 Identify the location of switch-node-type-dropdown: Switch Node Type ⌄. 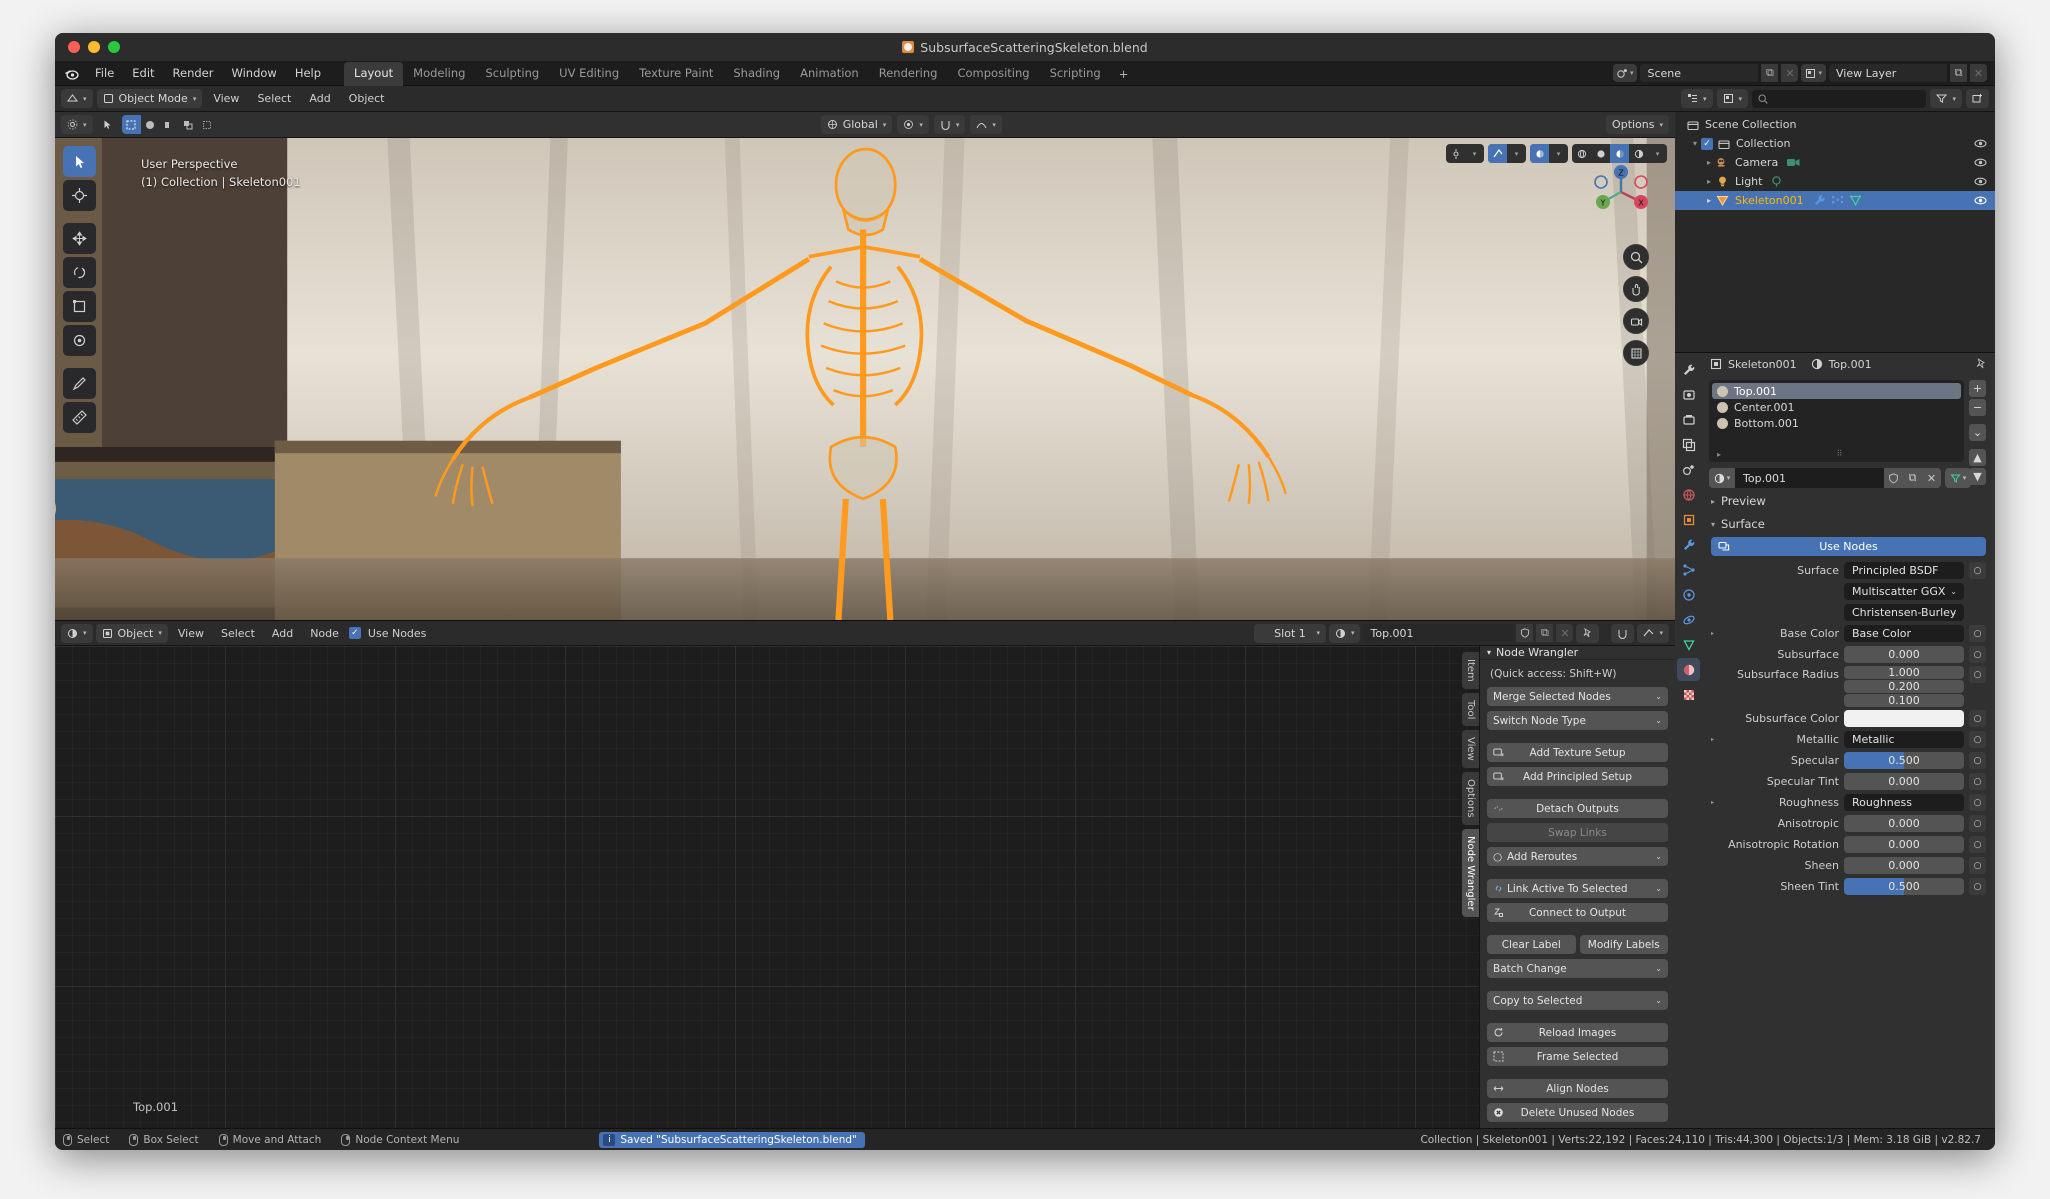
(1577, 720).